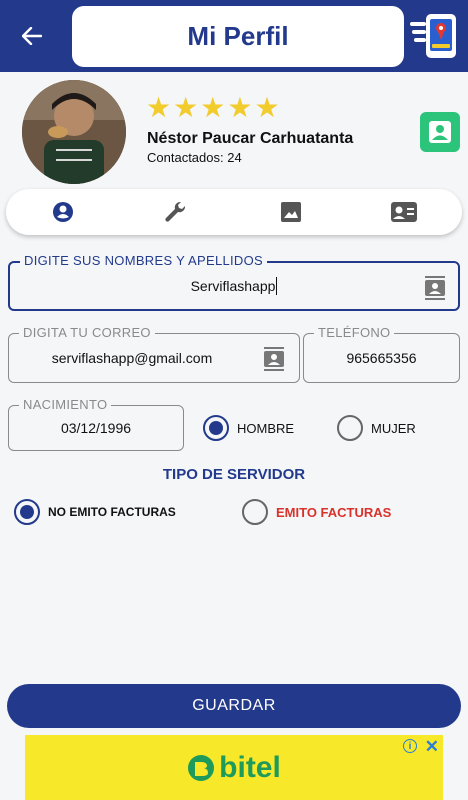 The height and width of the screenshot is (800, 468). What do you see at coordinates (410, 746) in the screenshot?
I see `ad-info-icon: i` at bounding box center [410, 746].